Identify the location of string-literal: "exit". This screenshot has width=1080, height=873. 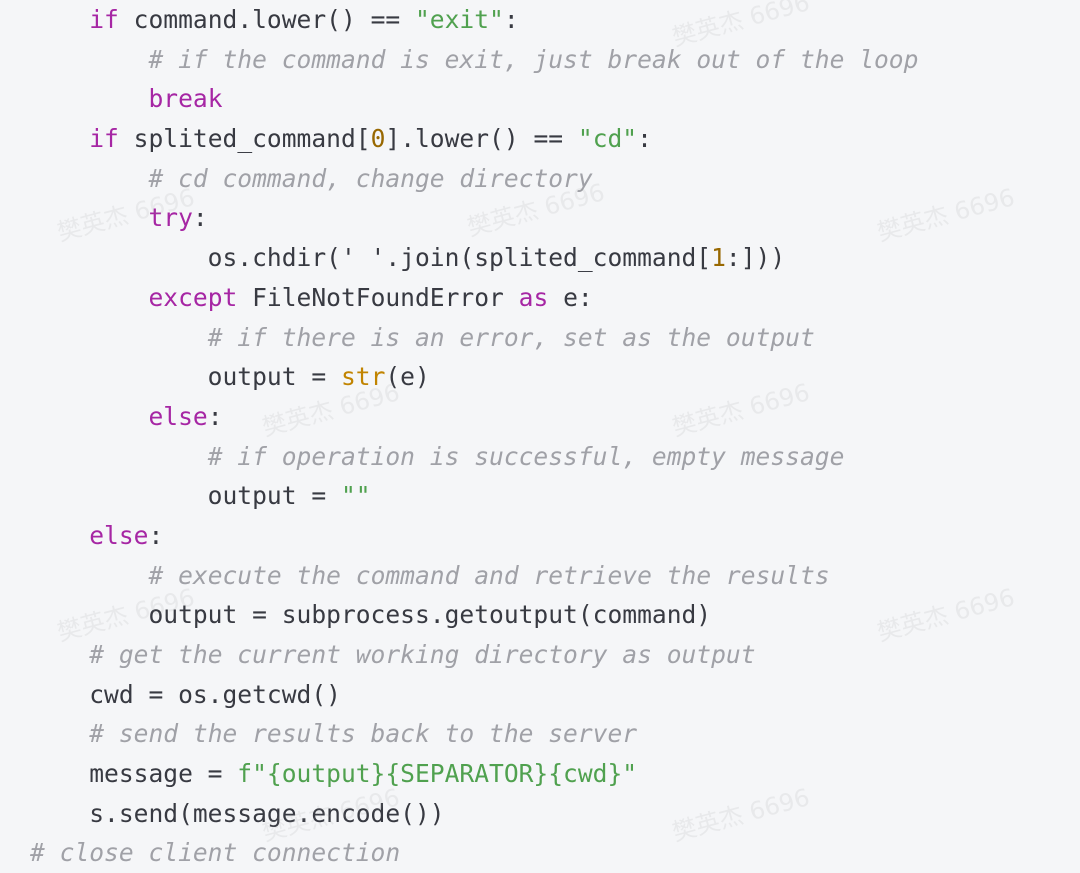
(459, 19).